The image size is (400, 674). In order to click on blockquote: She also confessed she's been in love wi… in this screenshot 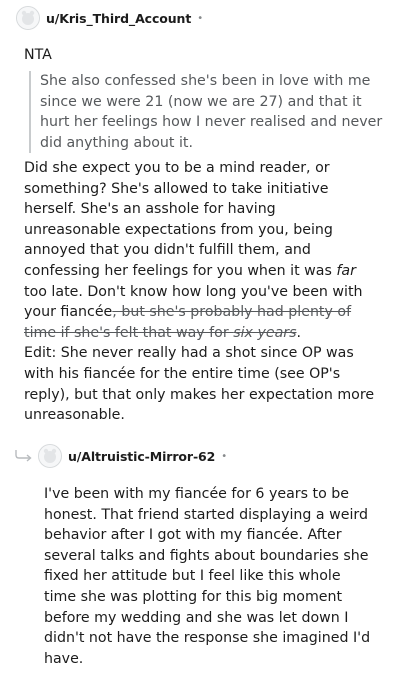, I will do `click(207, 112)`.